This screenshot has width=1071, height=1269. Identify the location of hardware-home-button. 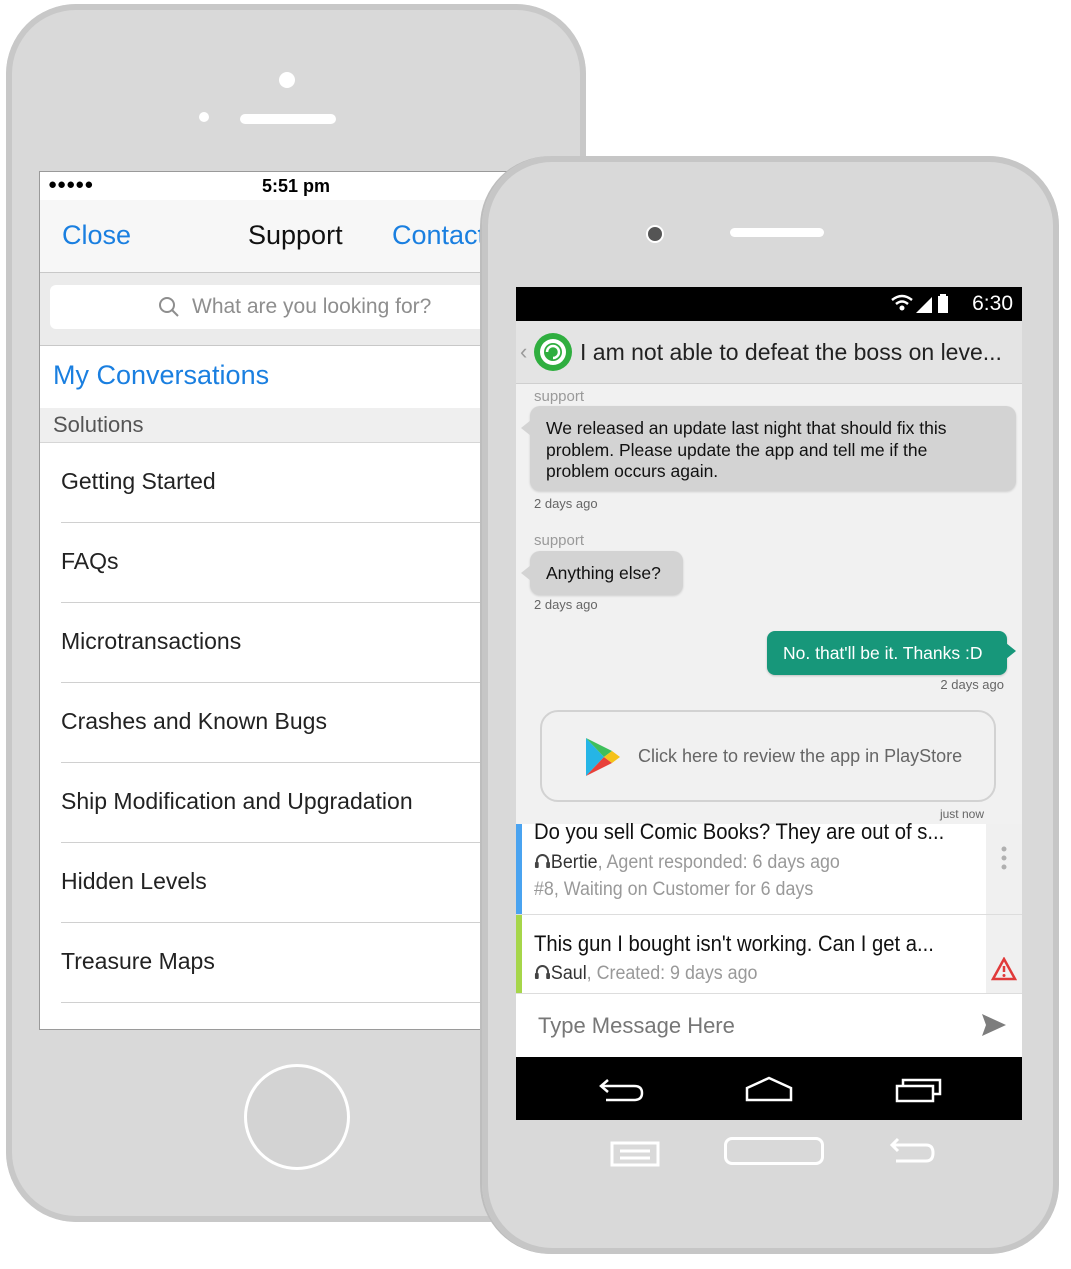
(774, 1151).